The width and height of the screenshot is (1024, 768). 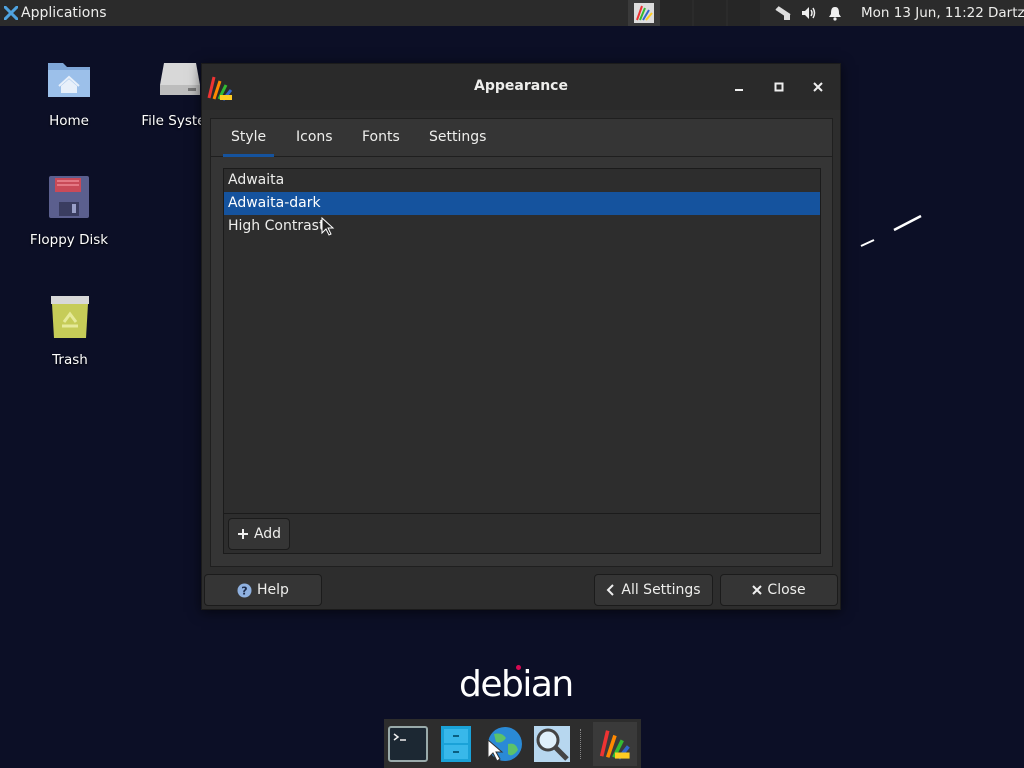 I want to click on maximize-icon, so click(x=779, y=87).